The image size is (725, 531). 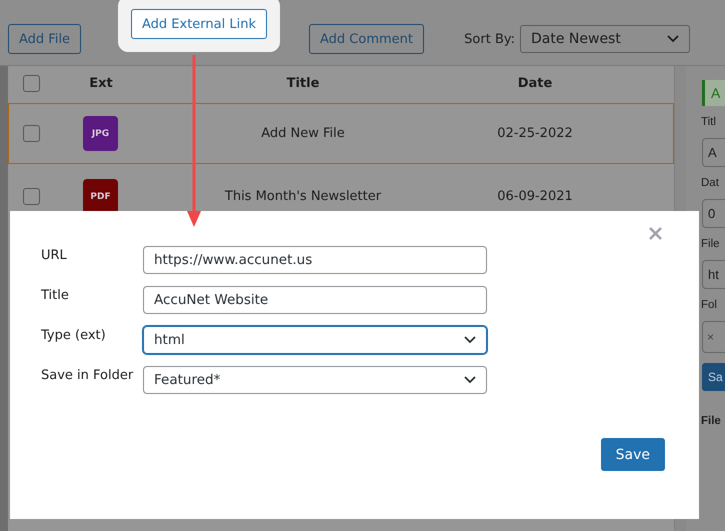 What do you see at coordinates (303, 196) in the screenshot?
I see `table-cell-text: This Month's Newsletter` at bounding box center [303, 196].